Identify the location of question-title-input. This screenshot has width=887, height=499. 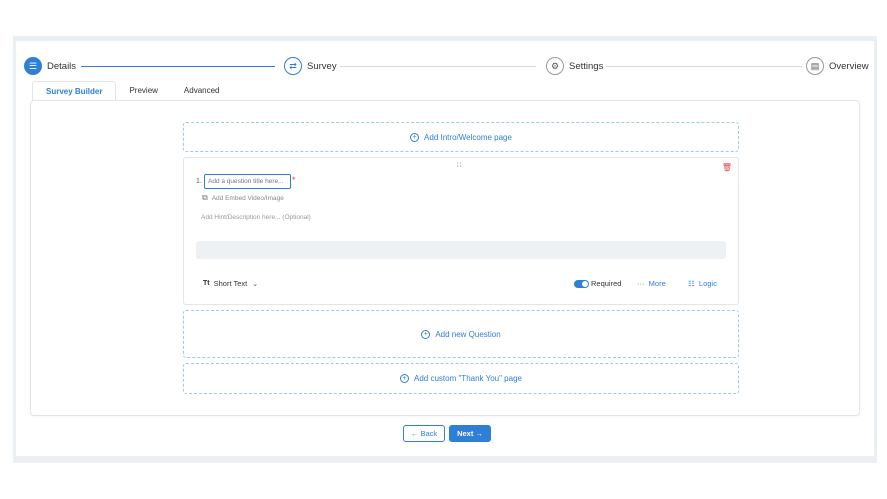
(247, 181).